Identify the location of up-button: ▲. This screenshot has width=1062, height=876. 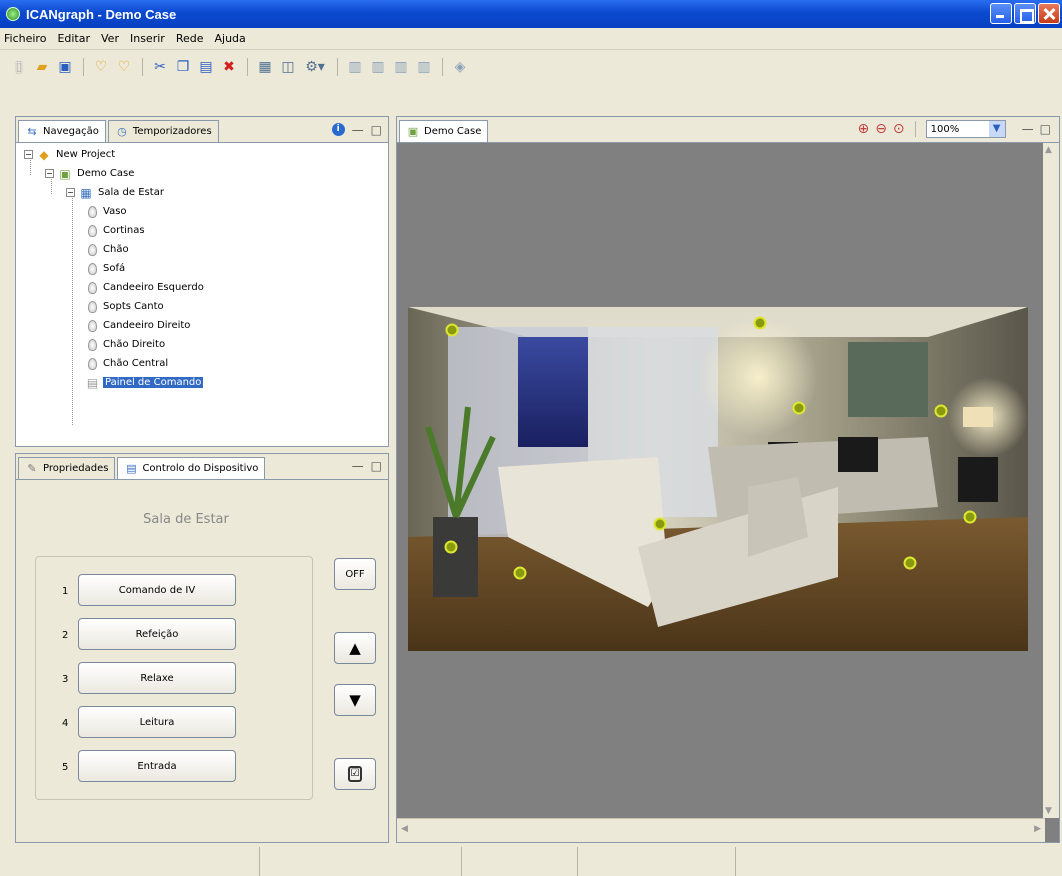
(355, 648).